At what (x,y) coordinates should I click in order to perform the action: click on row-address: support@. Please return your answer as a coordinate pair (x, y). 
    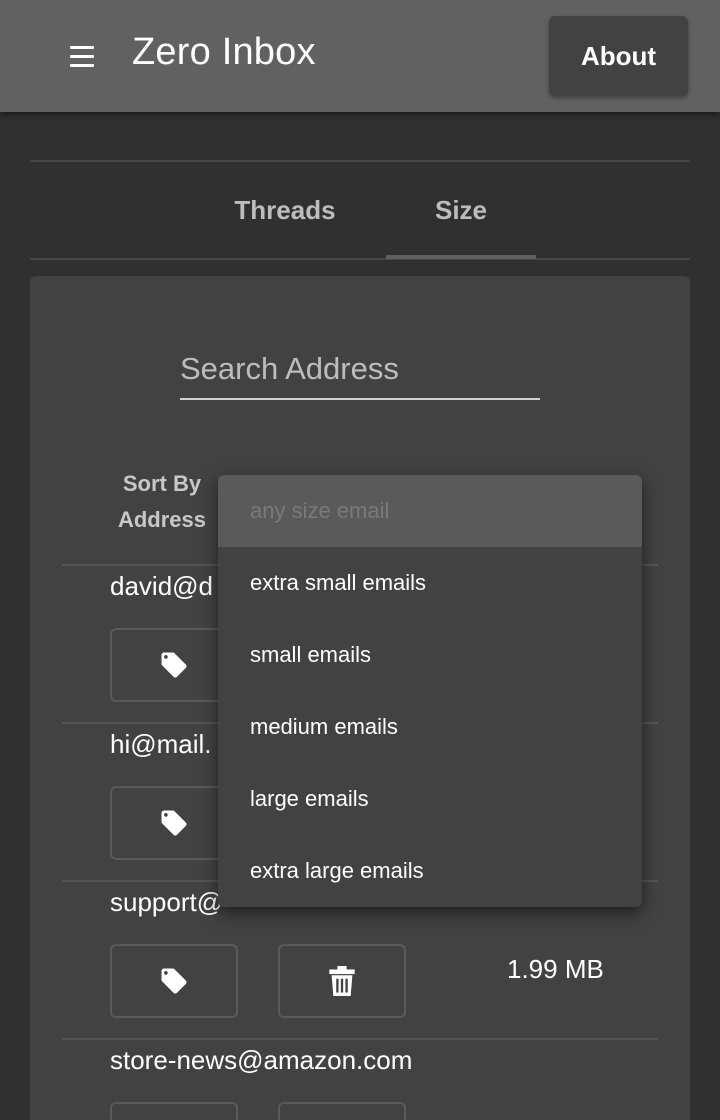
    Looking at the image, I should click on (167, 902).